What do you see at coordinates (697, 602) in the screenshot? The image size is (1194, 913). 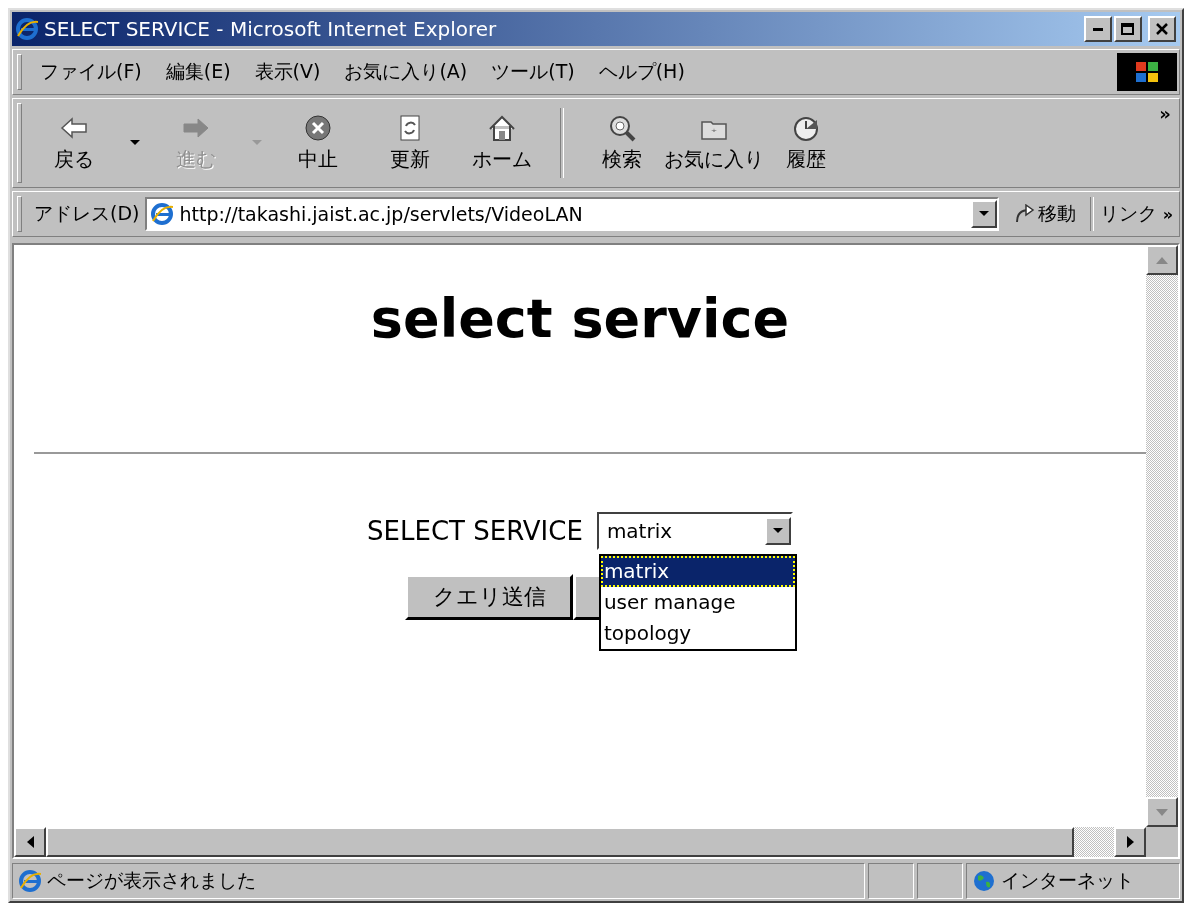 I see `dropdown-option: user manage` at bounding box center [697, 602].